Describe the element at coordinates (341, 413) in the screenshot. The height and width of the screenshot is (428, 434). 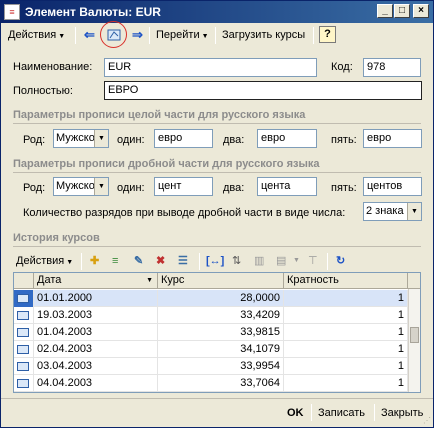
I see `save-button: Записать` at that location.